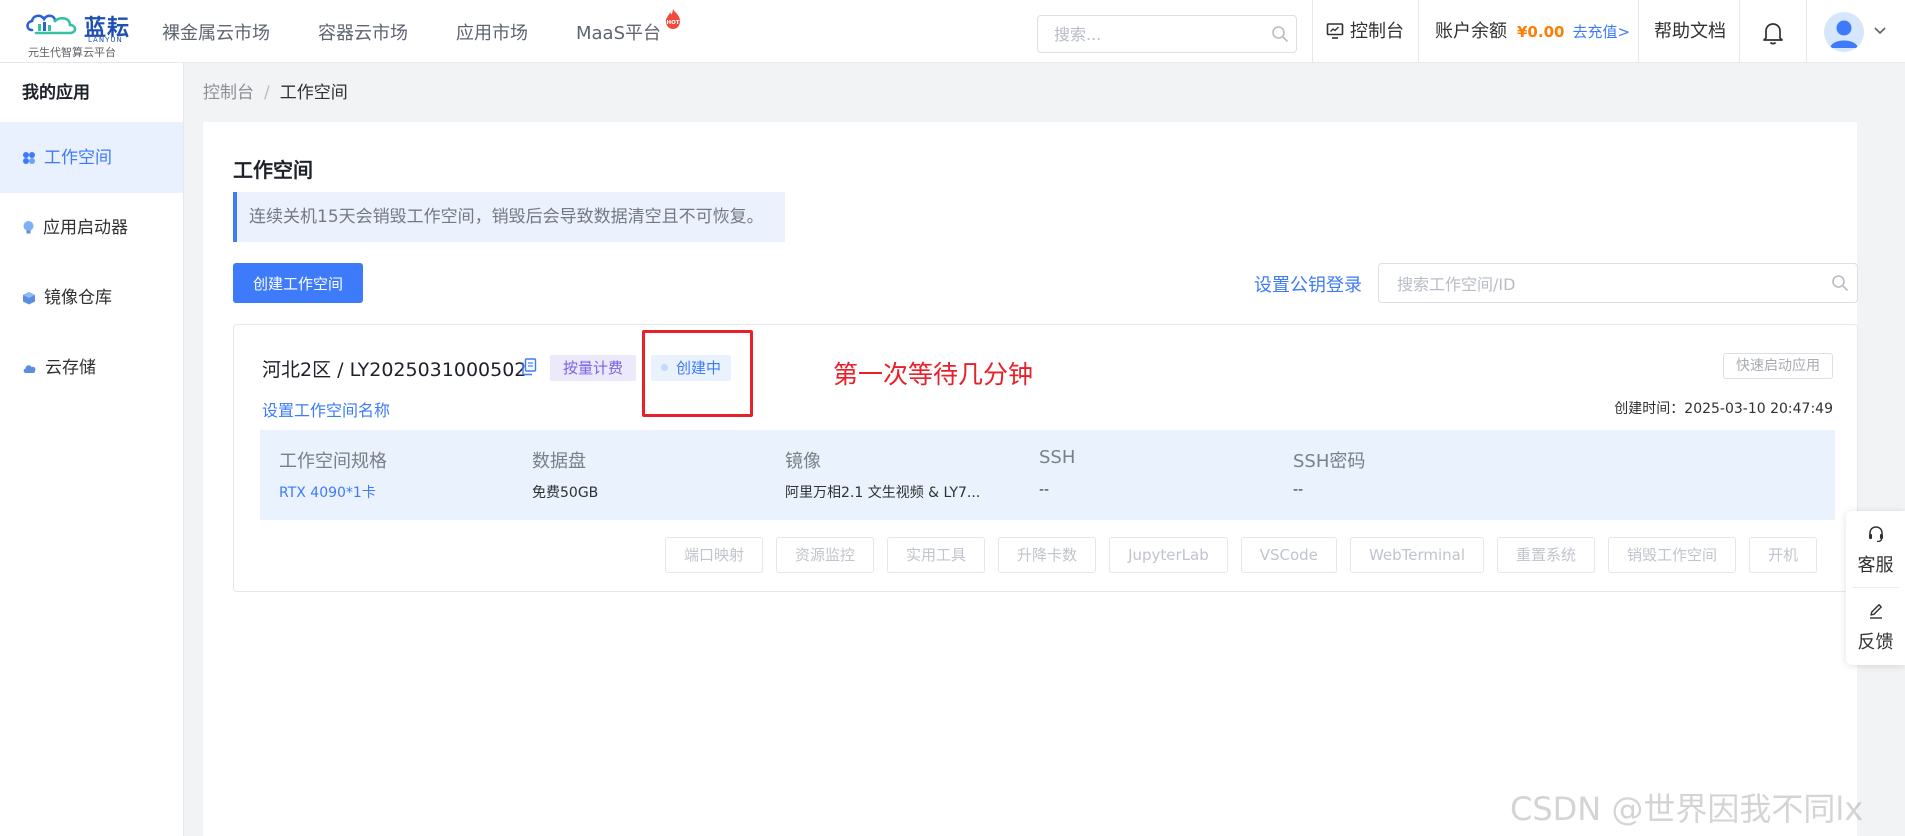 The height and width of the screenshot is (836, 1905). What do you see at coordinates (105, 40) in the screenshot?
I see `brand-name-en: LANYUN` at bounding box center [105, 40].